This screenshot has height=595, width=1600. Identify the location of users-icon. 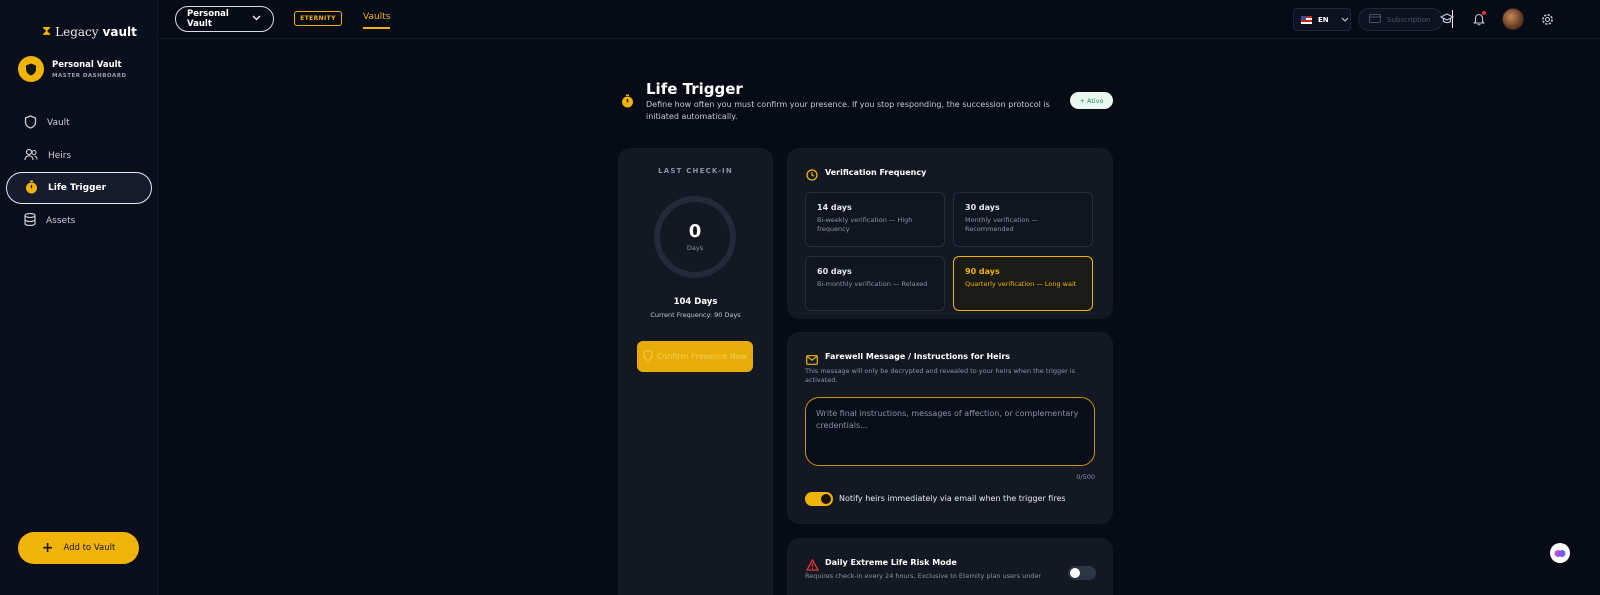
(31, 156).